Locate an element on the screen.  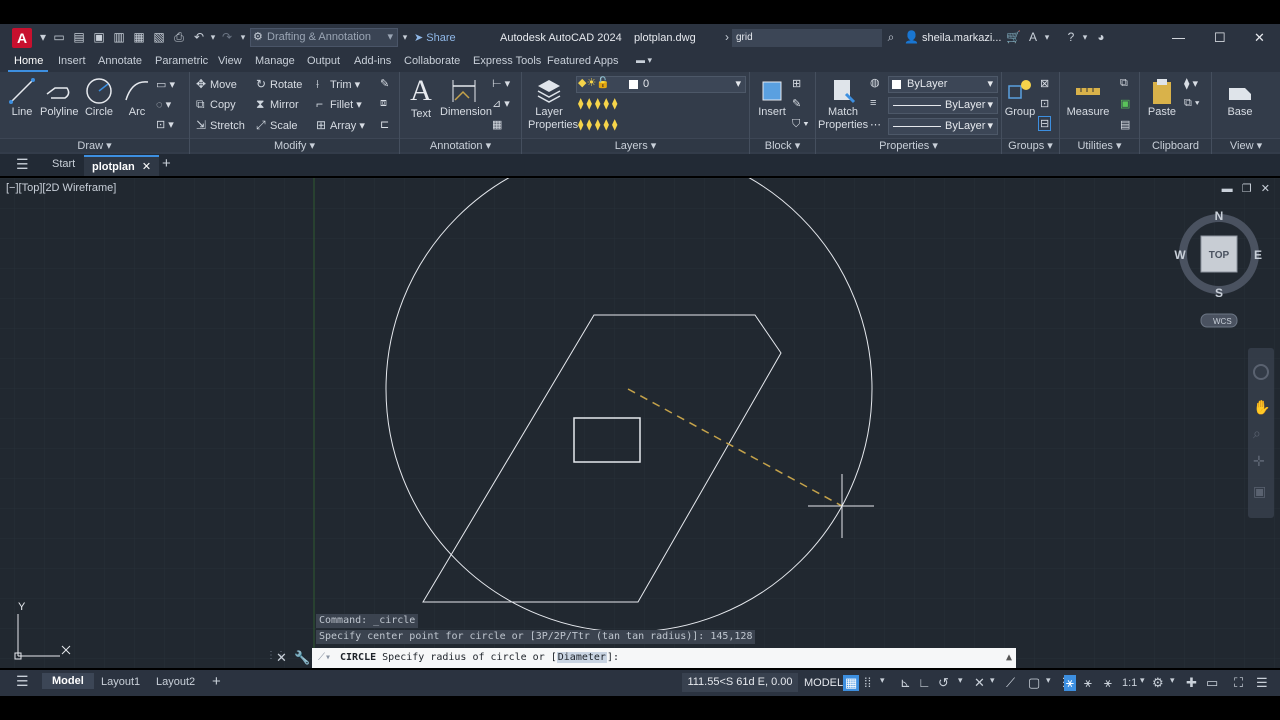
help-dropdown-icon: ▾ is located at coordinates (1085, 37).